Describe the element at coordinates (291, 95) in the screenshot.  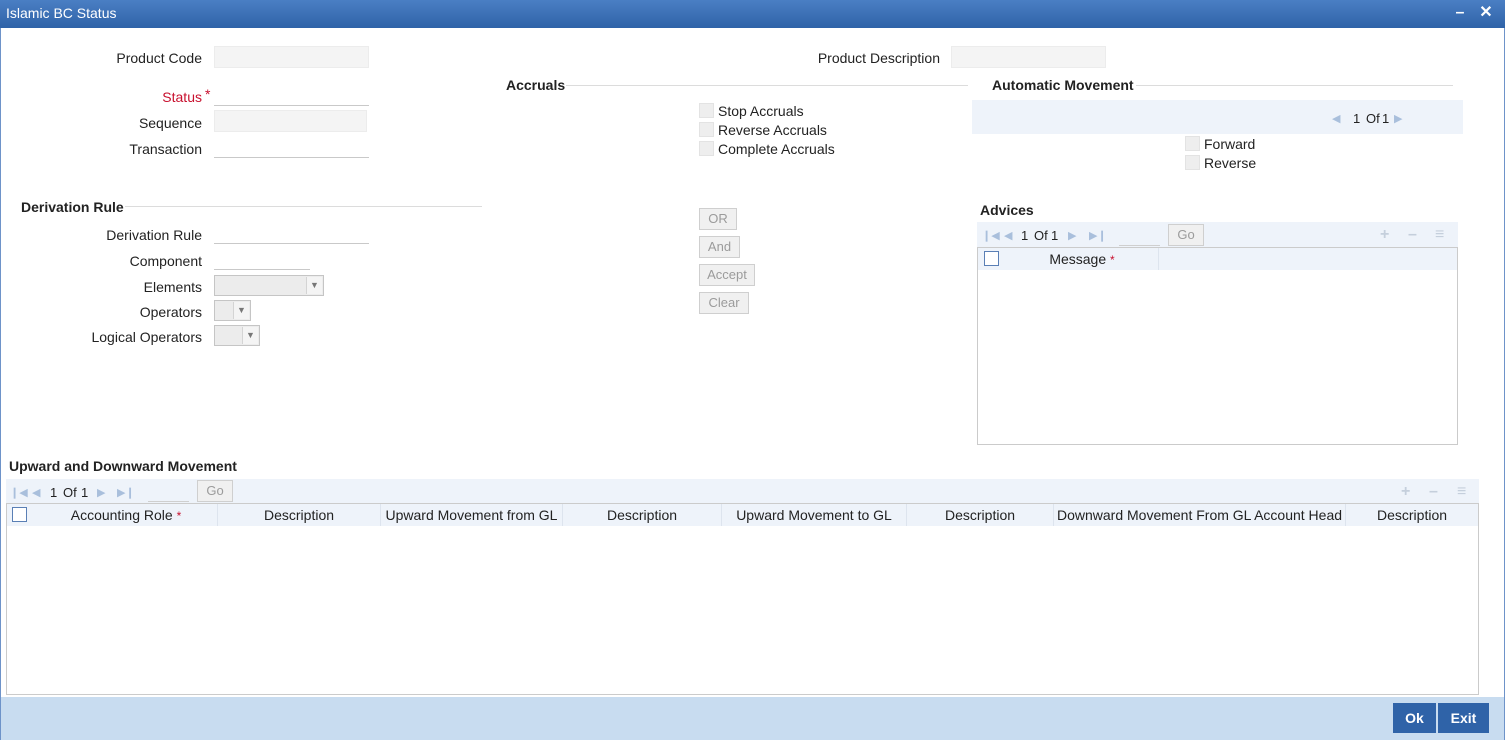
I see `status-field` at that location.